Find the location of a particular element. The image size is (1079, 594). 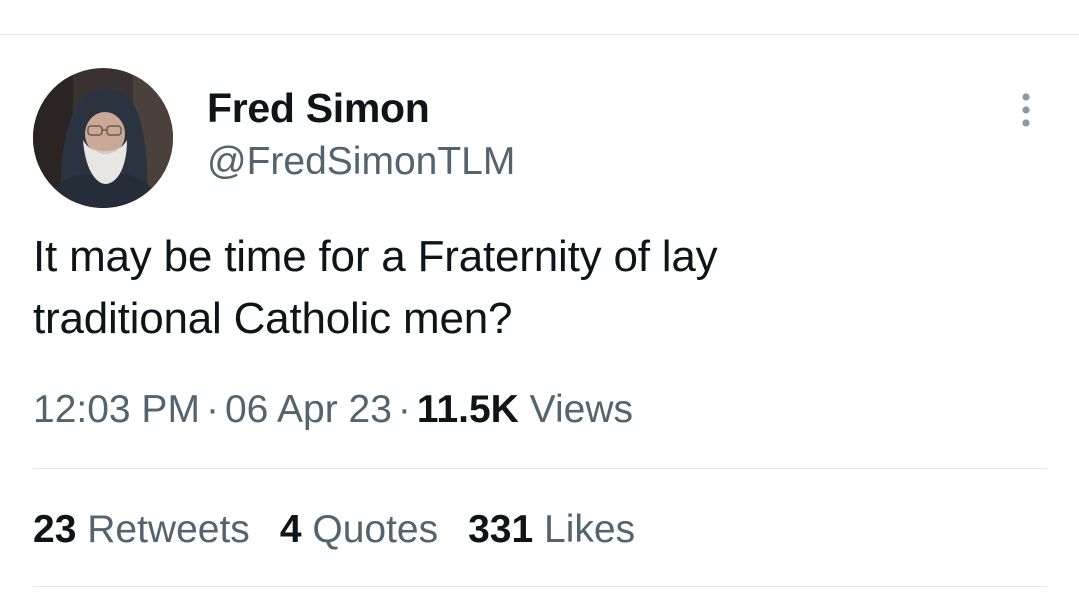

author-display-name: Fred Simon is located at coordinates (318, 108).